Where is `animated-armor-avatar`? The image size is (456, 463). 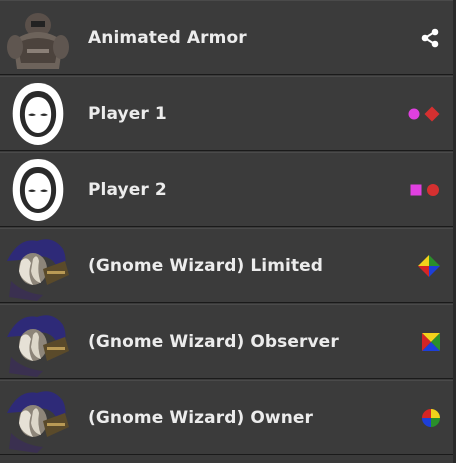 animated-armor-avatar is located at coordinates (38, 38).